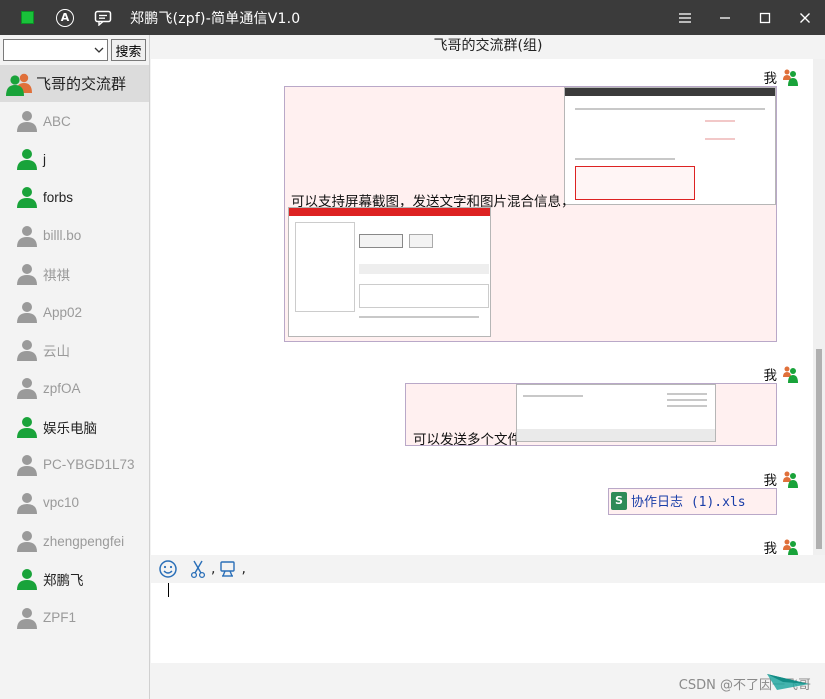 The width and height of the screenshot is (825, 699). What do you see at coordinates (488, 681) in the screenshot?
I see `composer-footer: CSDN @不了因一飞哥` at bounding box center [488, 681].